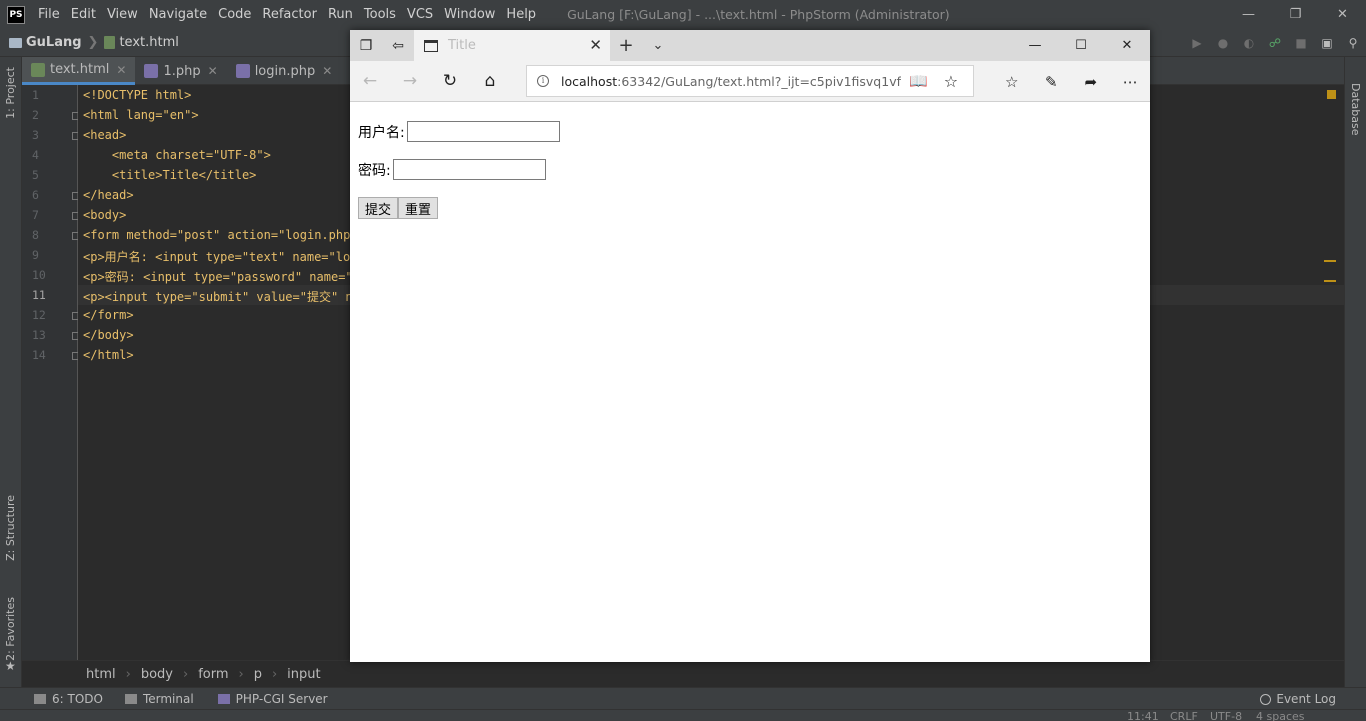 Image resolution: width=1366 pixels, height=721 pixels. What do you see at coordinates (83, 14) in the screenshot?
I see `menu-edit: Edit` at bounding box center [83, 14].